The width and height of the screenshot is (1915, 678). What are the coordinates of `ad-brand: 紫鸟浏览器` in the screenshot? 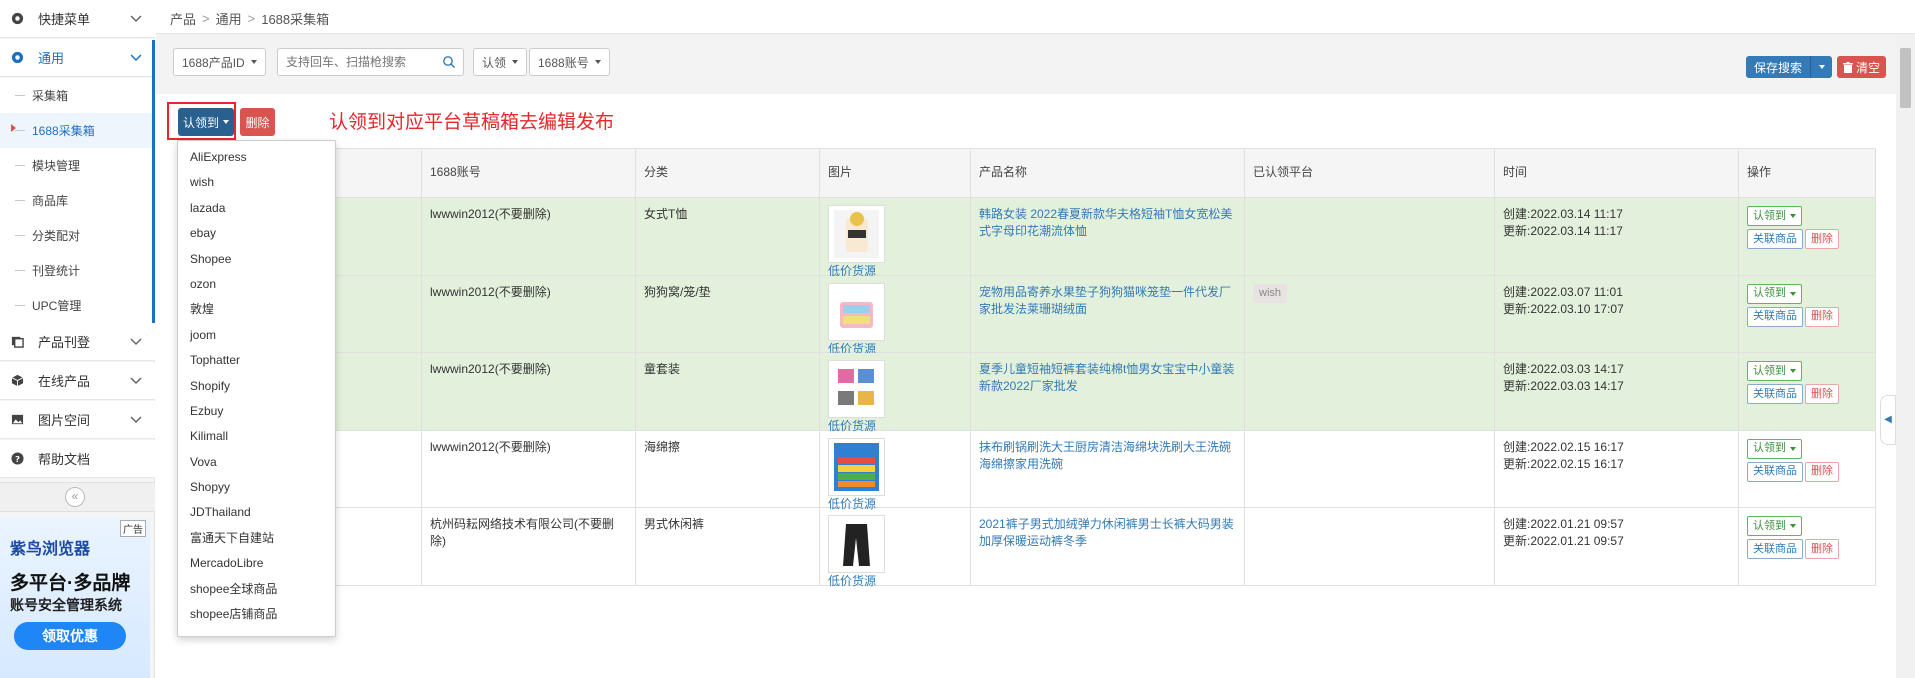 It's located at (50, 549).